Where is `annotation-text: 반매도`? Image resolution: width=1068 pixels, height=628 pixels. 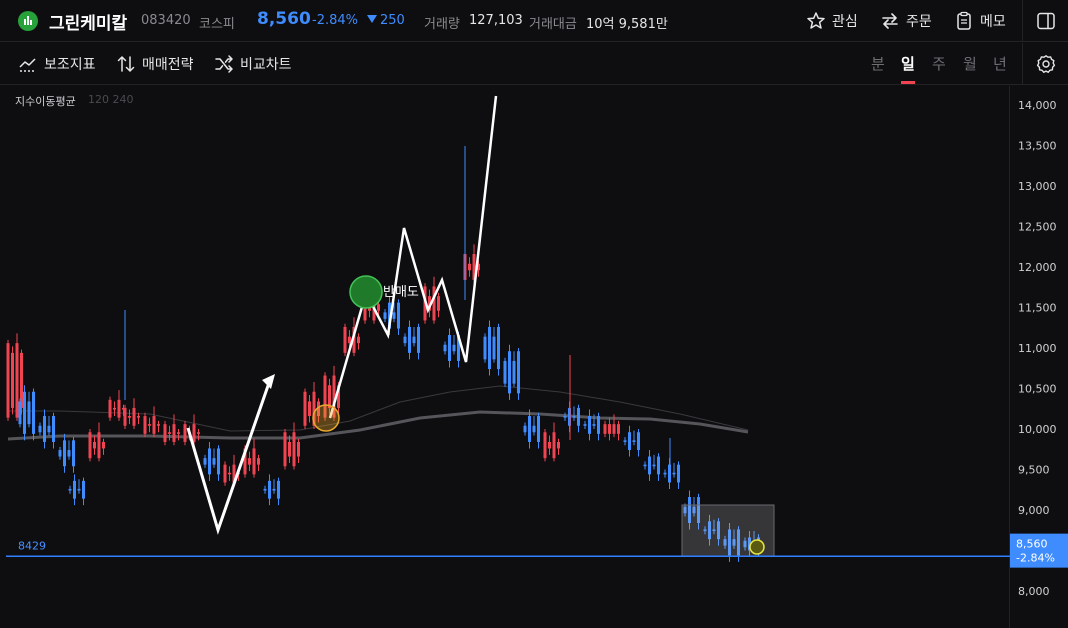 annotation-text: 반매도 is located at coordinates (401, 292).